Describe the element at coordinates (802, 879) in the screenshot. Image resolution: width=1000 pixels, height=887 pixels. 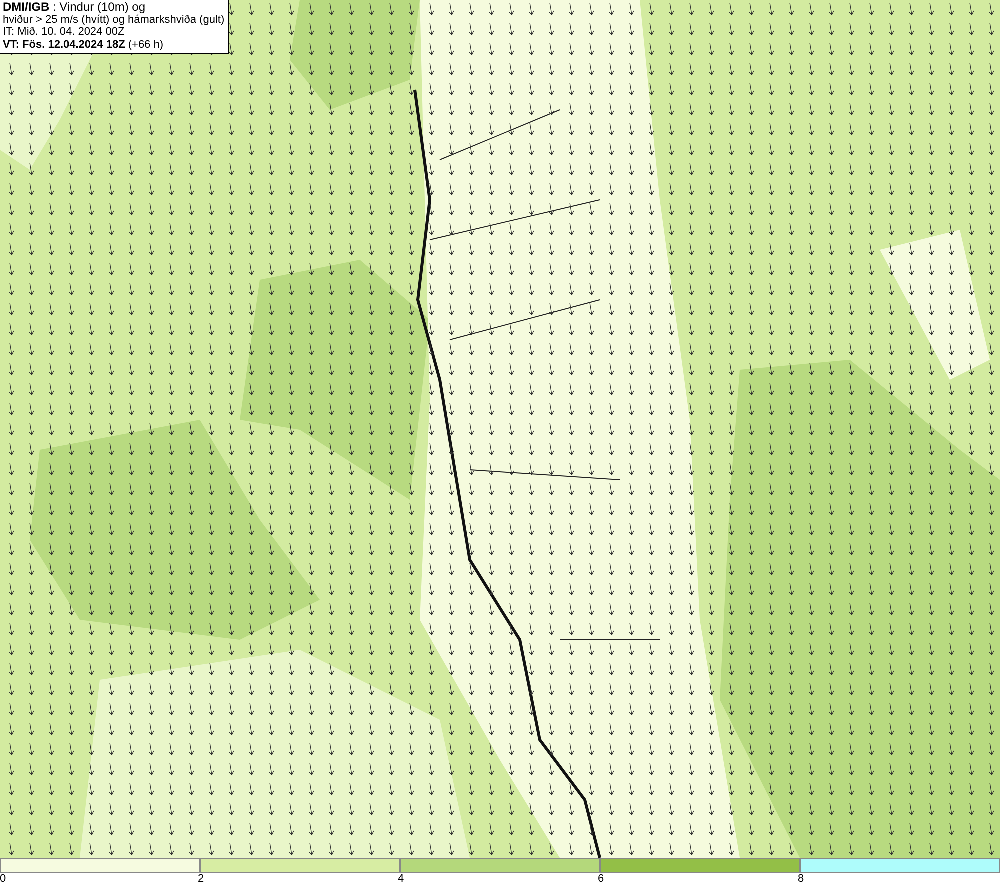
I see `legend-tick-label: 8` at that location.